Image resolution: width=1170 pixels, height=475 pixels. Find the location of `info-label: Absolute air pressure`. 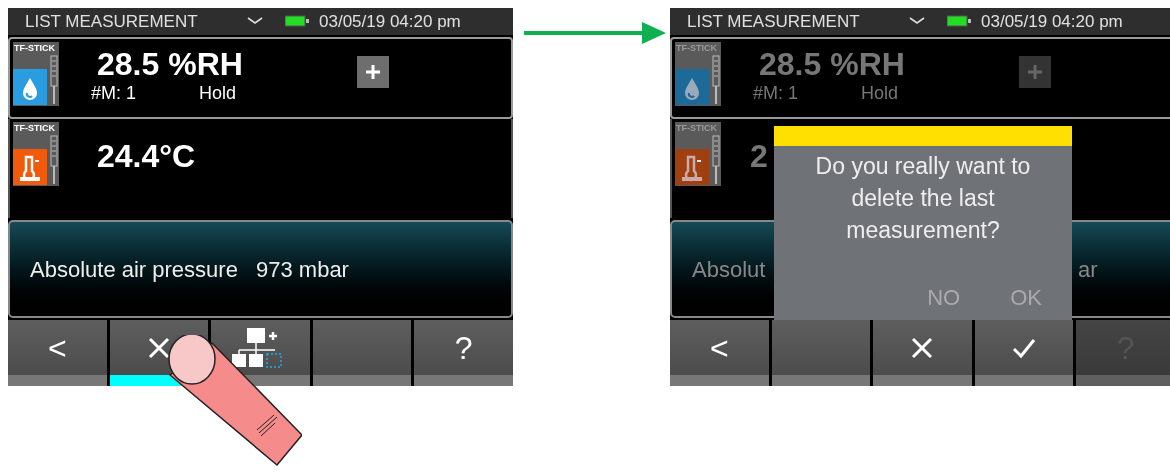

info-label: Absolute air pressure is located at coordinates (134, 269).